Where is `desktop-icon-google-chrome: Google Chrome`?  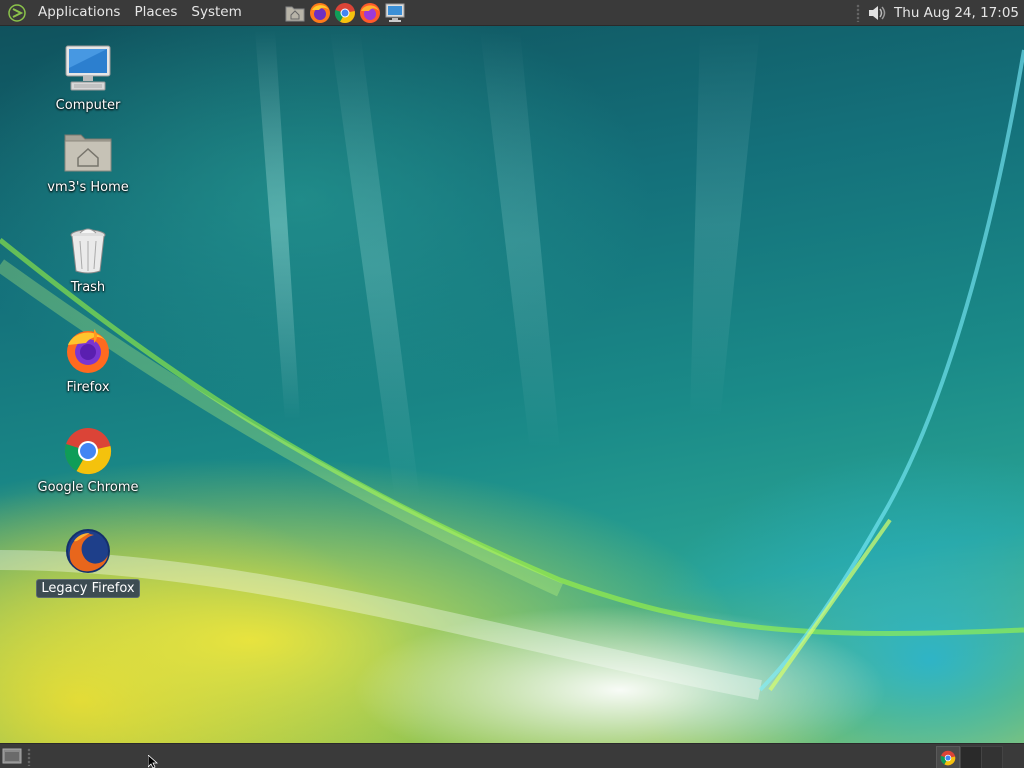
desktop-icon-google-chrome: Google Chrome is located at coordinates (88, 461).